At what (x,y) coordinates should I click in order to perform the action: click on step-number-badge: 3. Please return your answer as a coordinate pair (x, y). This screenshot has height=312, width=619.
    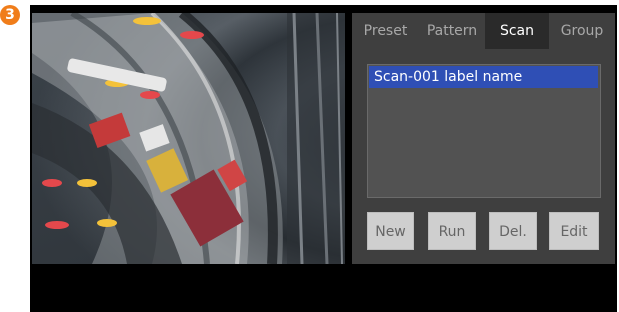
    Looking at the image, I should click on (10, 15).